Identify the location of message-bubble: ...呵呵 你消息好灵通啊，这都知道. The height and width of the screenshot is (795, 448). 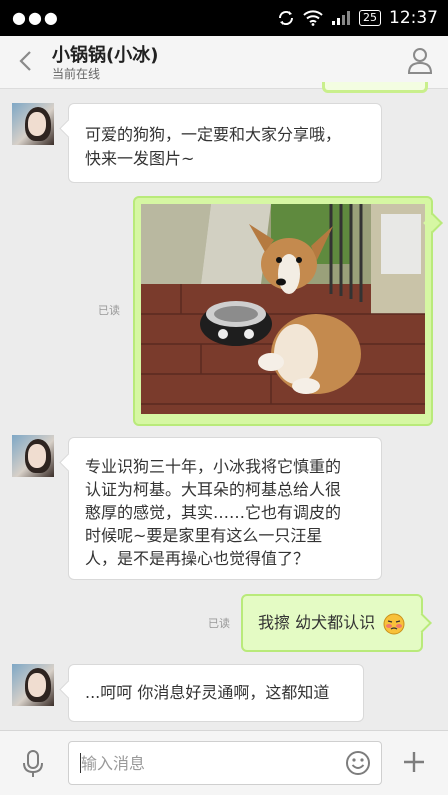
(216, 693).